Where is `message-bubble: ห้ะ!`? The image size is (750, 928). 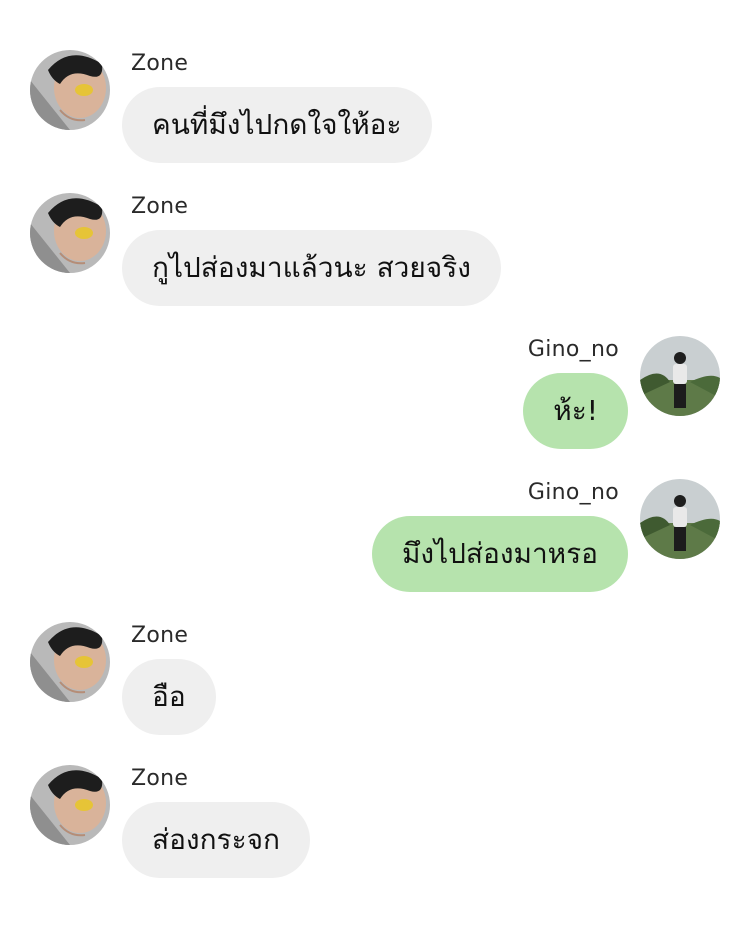 message-bubble: ห้ะ! is located at coordinates (575, 411).